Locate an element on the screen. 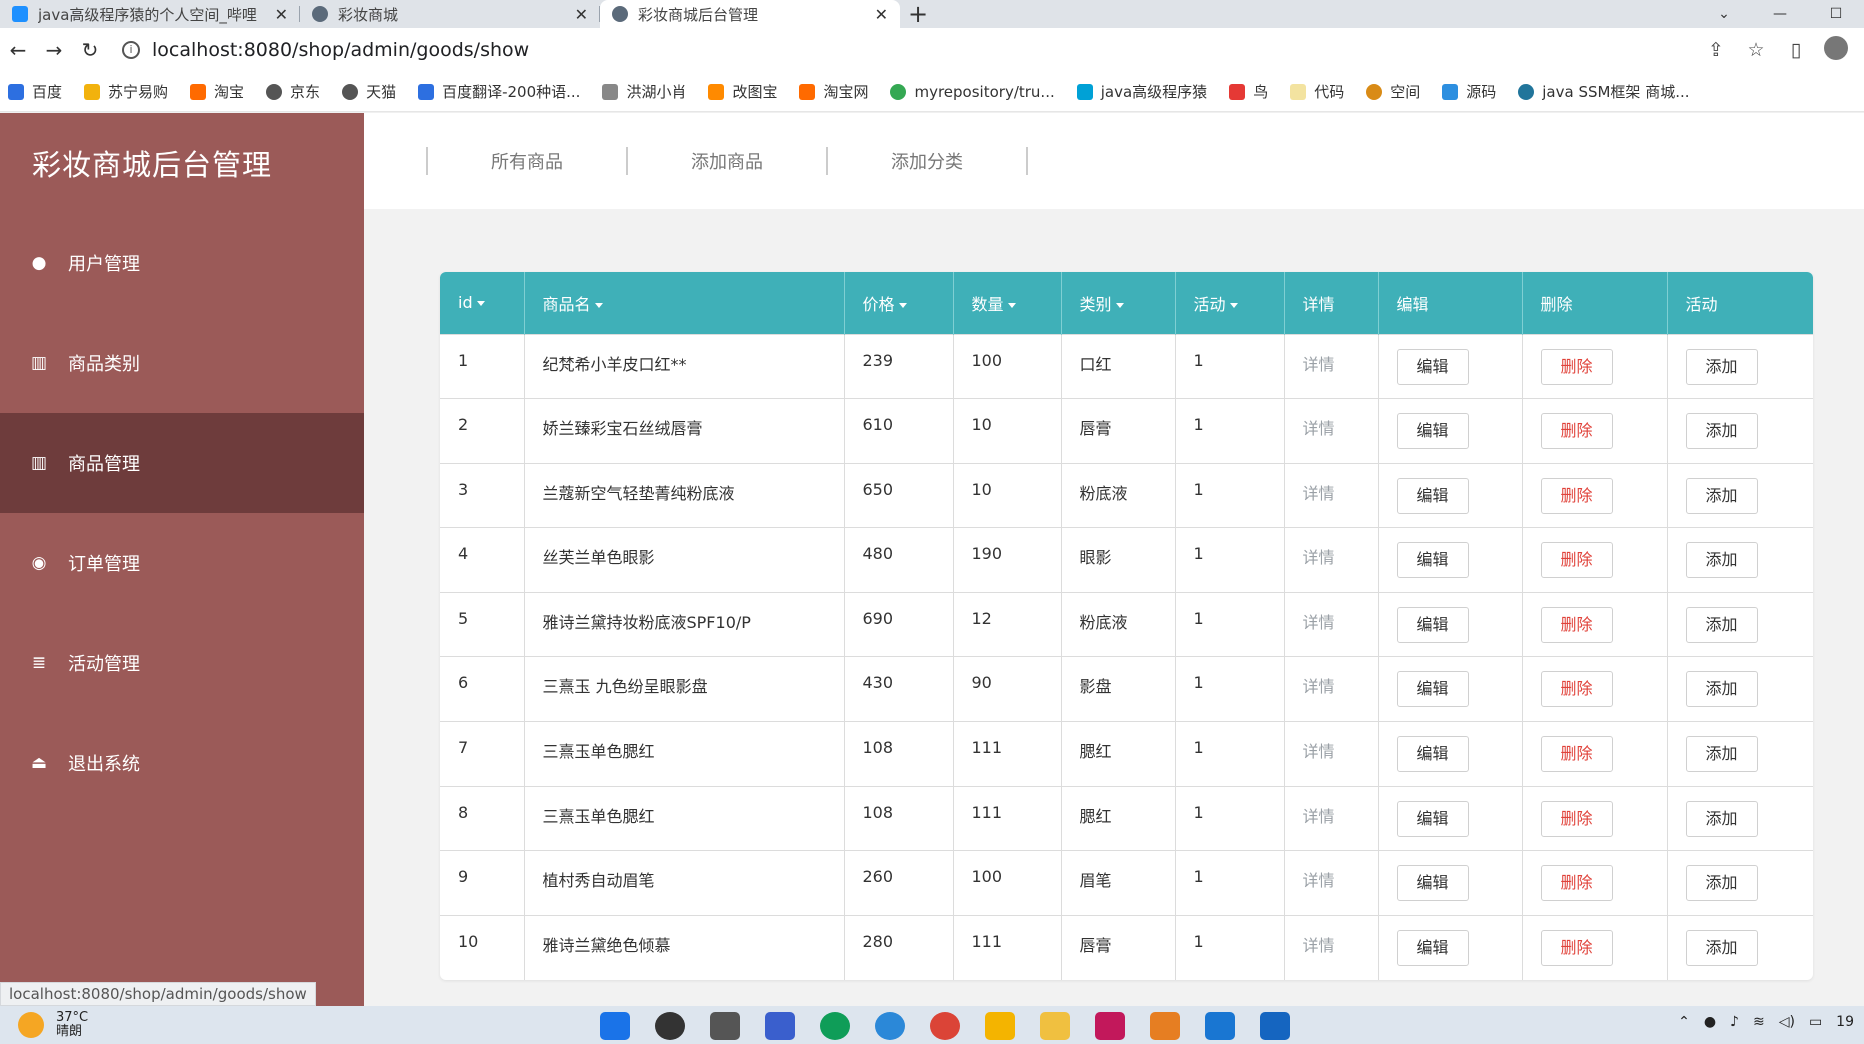  table-header-col-category: 类别 is located at coordinates (1118, 303).